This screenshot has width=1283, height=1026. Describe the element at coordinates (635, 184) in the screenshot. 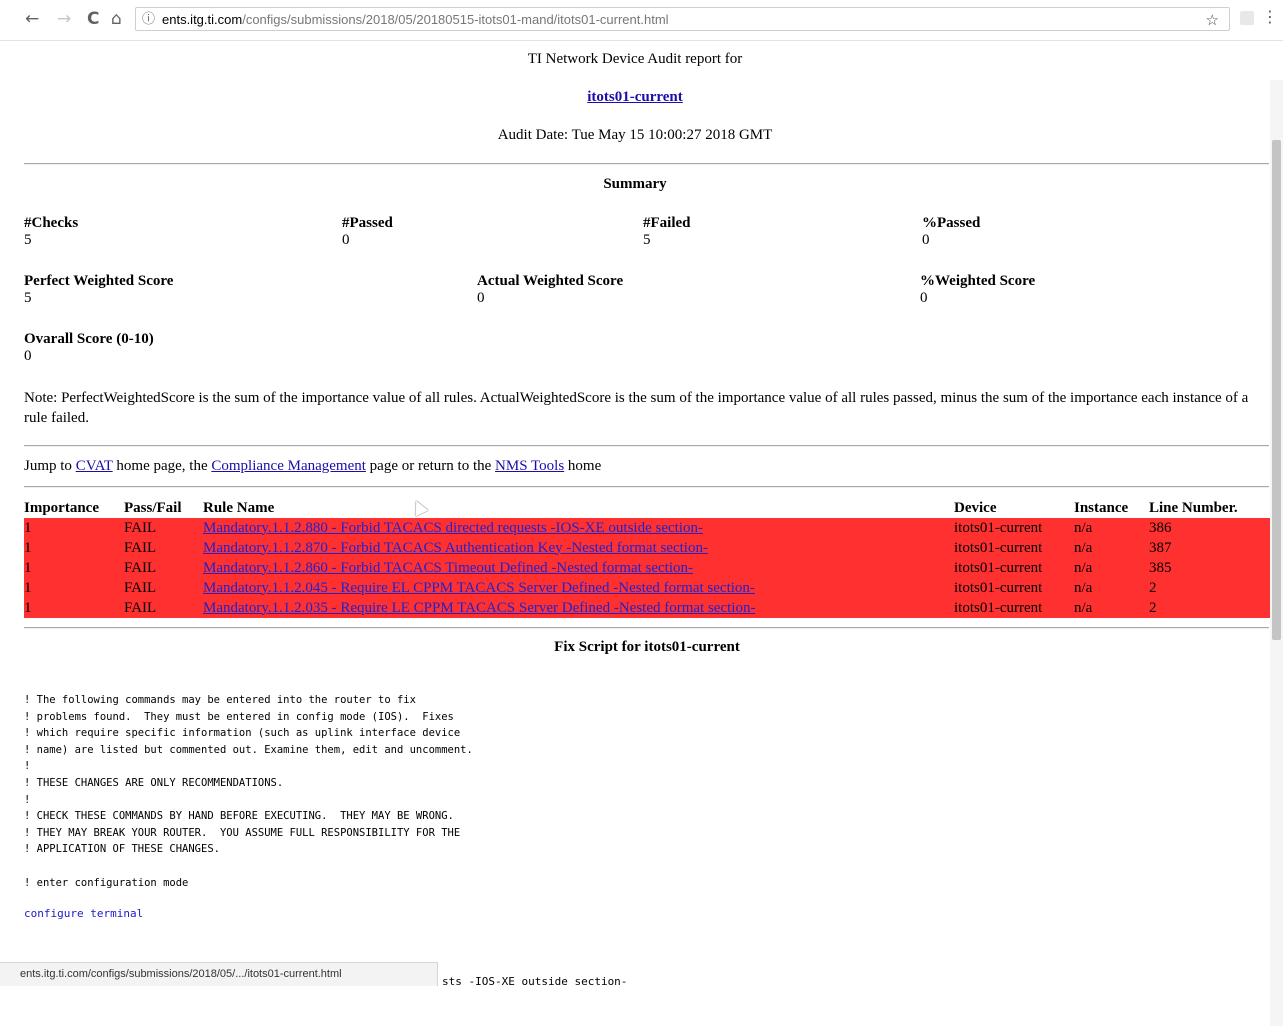

I see `summary-title: Summary` at that location.